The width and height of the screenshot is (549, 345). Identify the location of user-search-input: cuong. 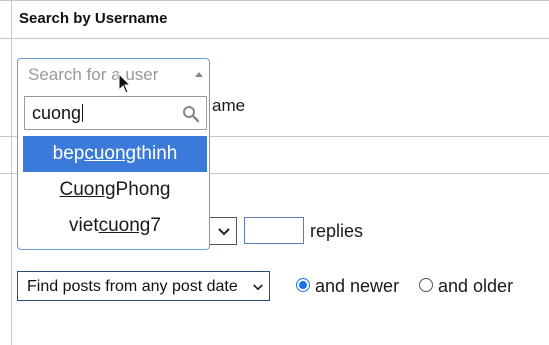
(115, 113).